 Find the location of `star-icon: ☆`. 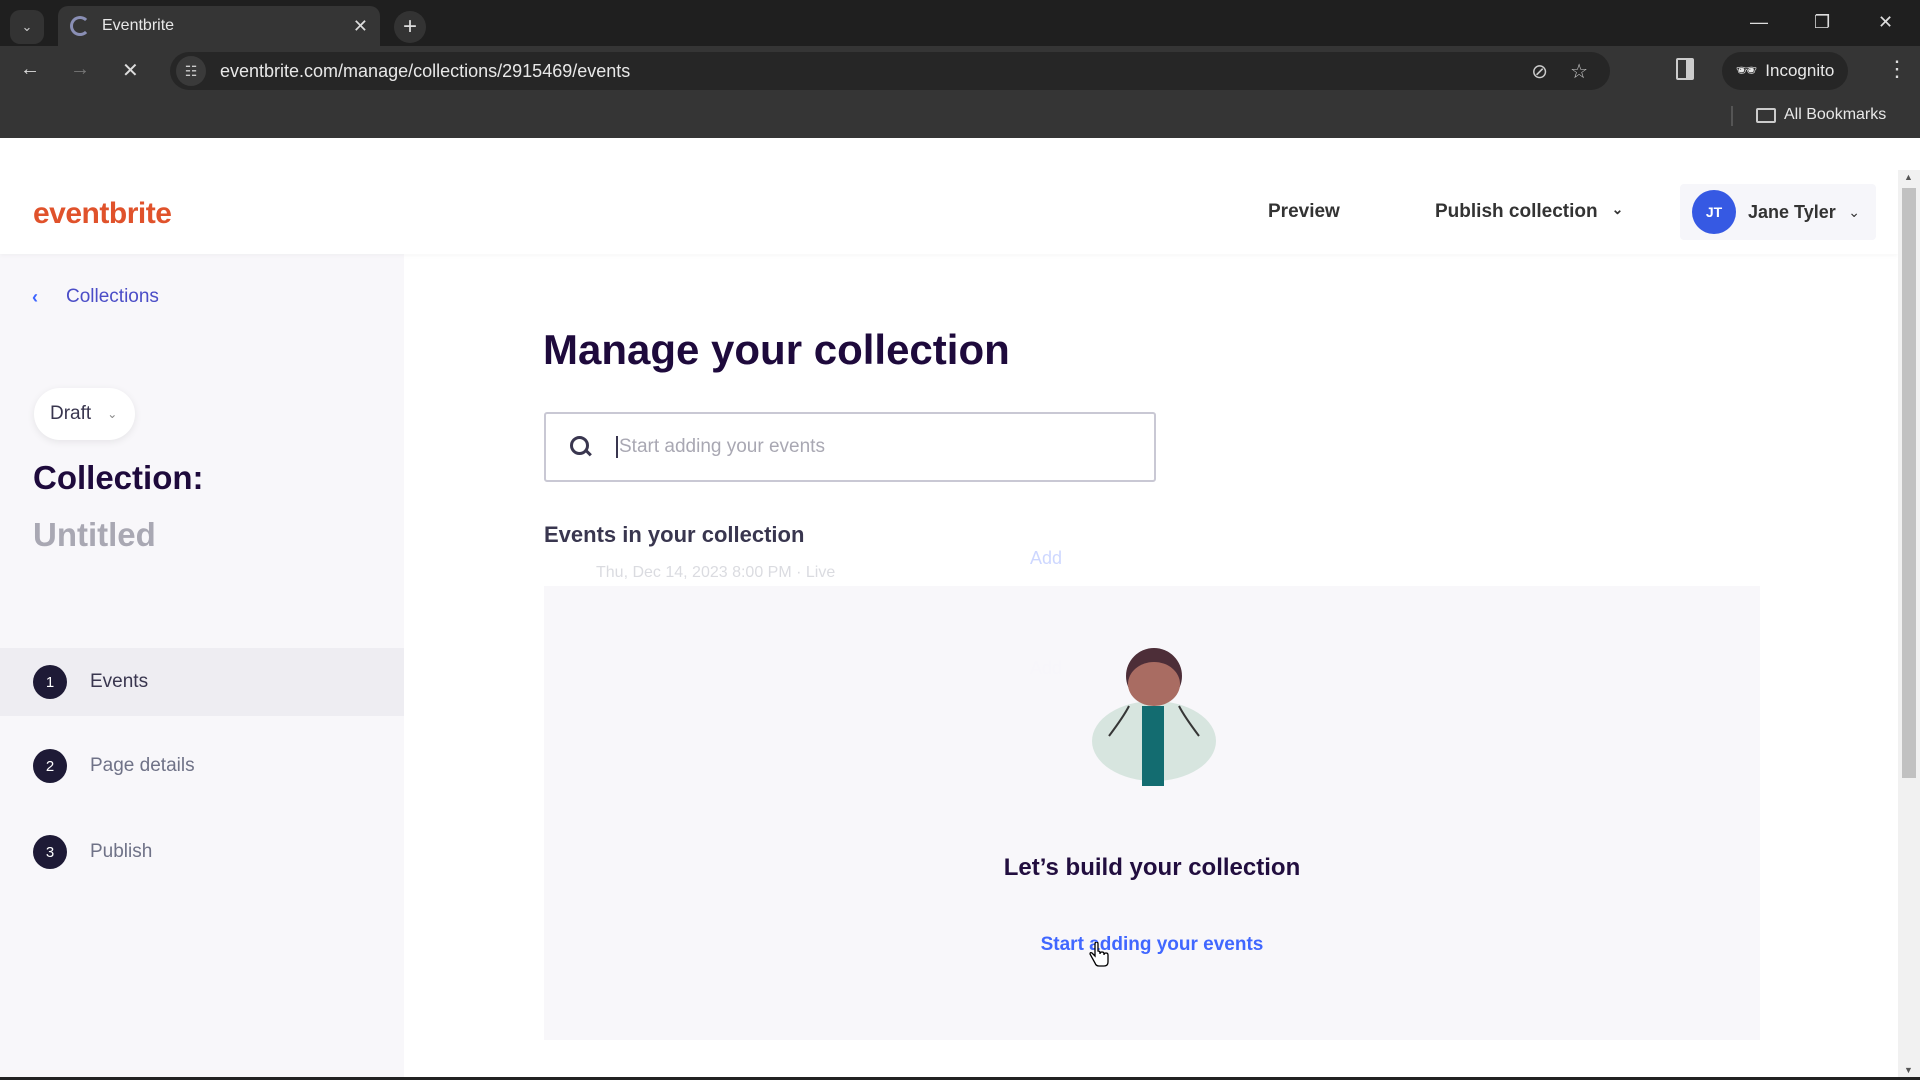

star-icon: ☆ is located at coordinates (1579, 71).